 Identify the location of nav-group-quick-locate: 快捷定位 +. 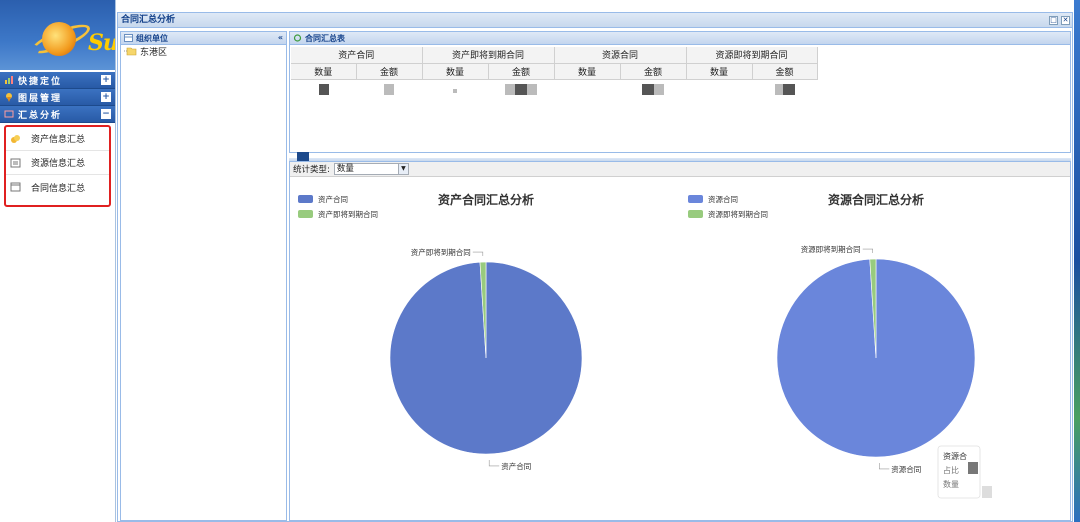
(57, 80).